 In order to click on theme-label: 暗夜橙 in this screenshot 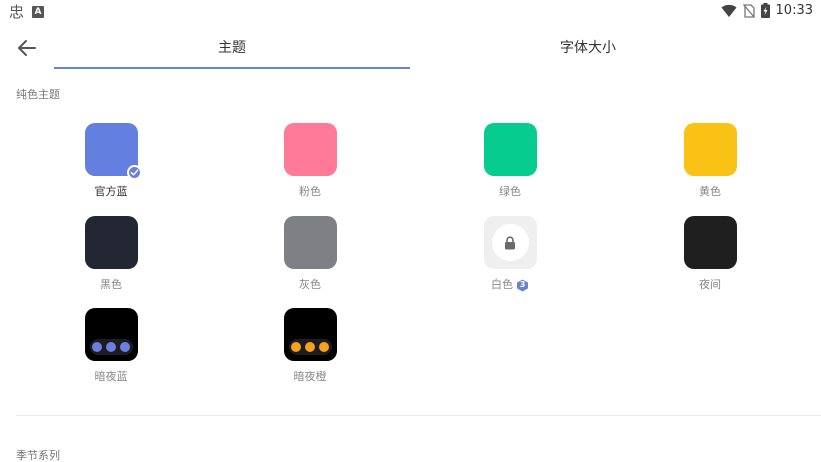, I will do `click(310, 376)`.